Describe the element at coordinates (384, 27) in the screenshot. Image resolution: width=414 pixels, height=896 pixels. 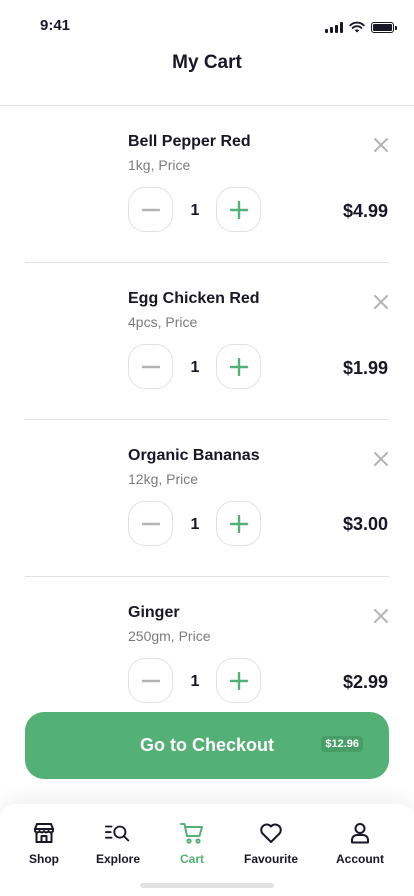
I see `battery-icon` at that location.